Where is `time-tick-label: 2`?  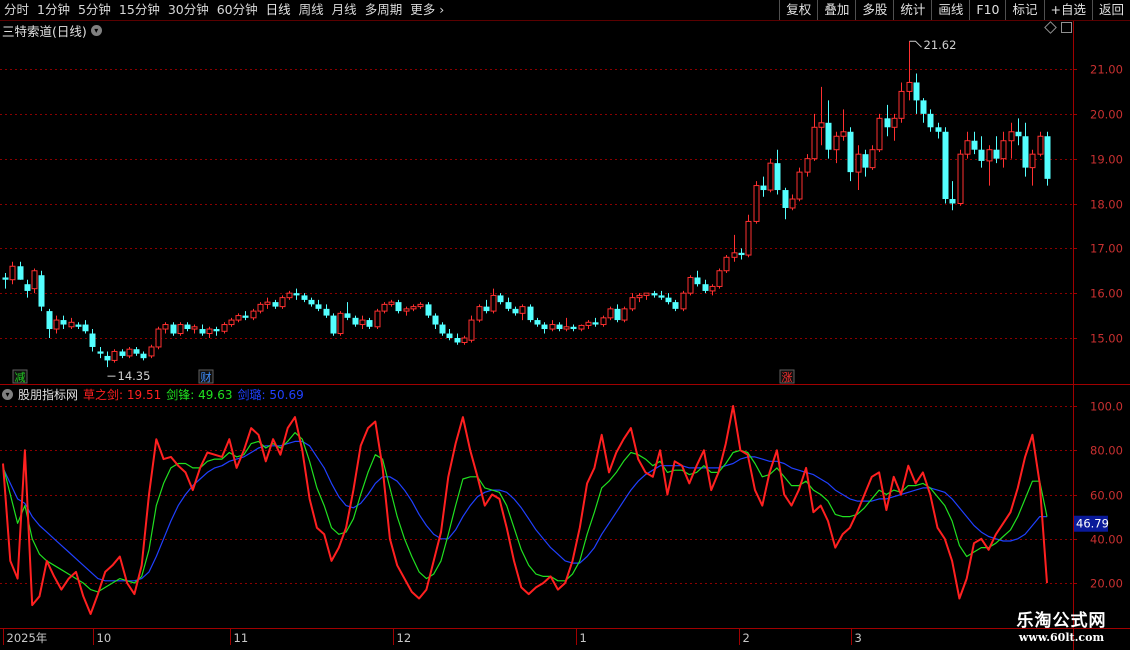 time-tick-label: 2 is located at coordinates (746, 638).